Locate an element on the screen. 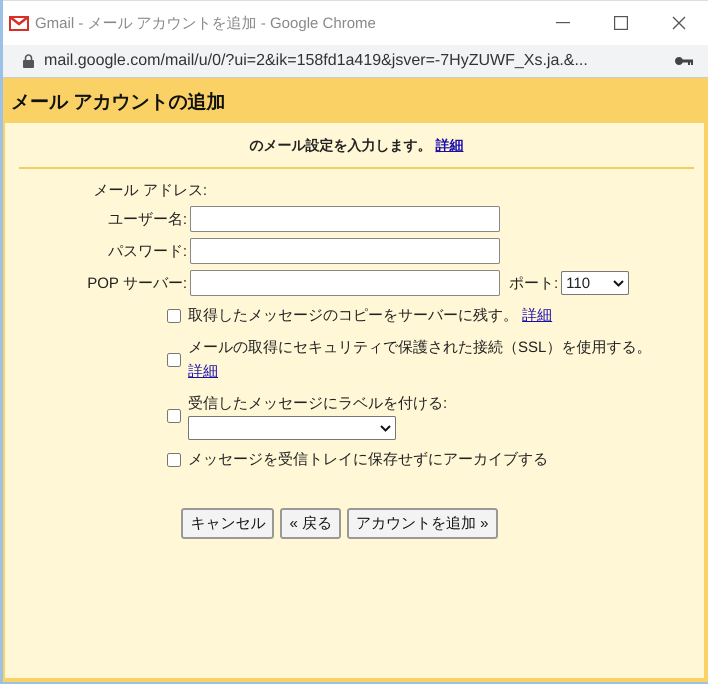 This screenshot has height=687, width=708. option-text: 受信したメッセージにラベルを付ける: is located at coordinates (318, 403).